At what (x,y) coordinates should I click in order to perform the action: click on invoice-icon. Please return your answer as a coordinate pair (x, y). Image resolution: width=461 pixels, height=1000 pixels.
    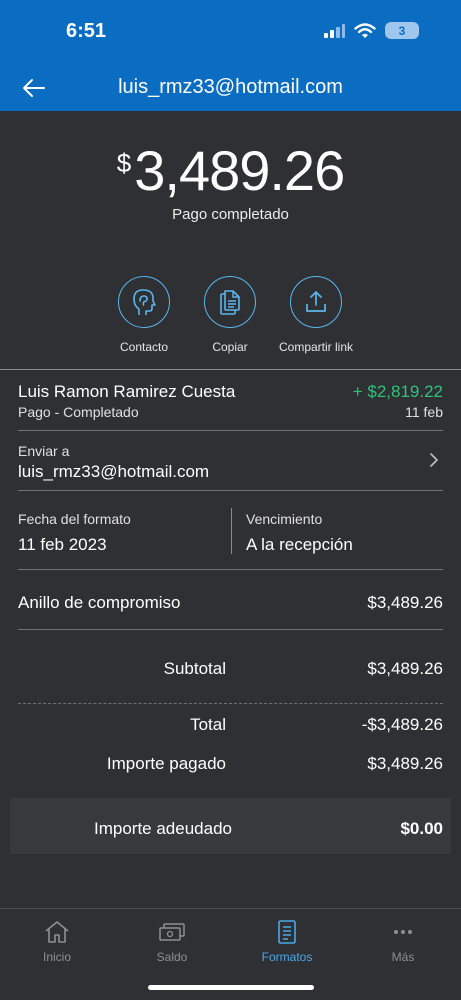
    Looking at the image, I should click on (287, 932).